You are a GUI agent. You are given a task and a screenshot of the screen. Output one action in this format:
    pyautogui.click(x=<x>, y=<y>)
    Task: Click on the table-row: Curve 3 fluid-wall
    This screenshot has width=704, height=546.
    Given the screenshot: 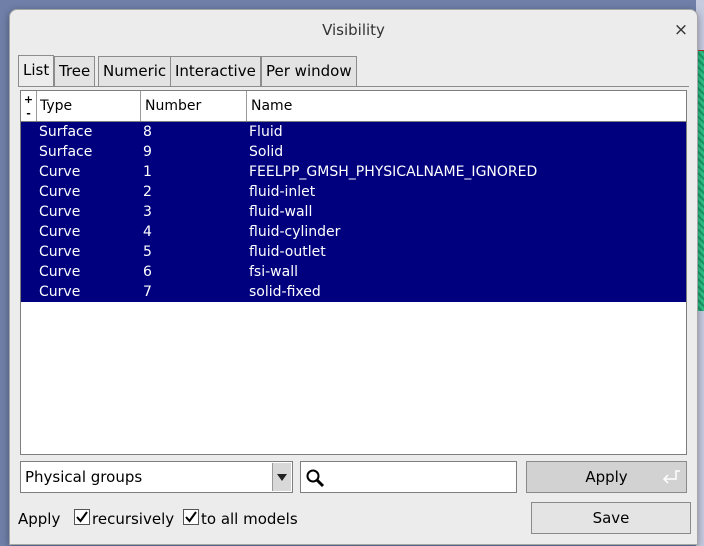 What is the action you would take?
    pyautogui.click(x=353, y=212)
    